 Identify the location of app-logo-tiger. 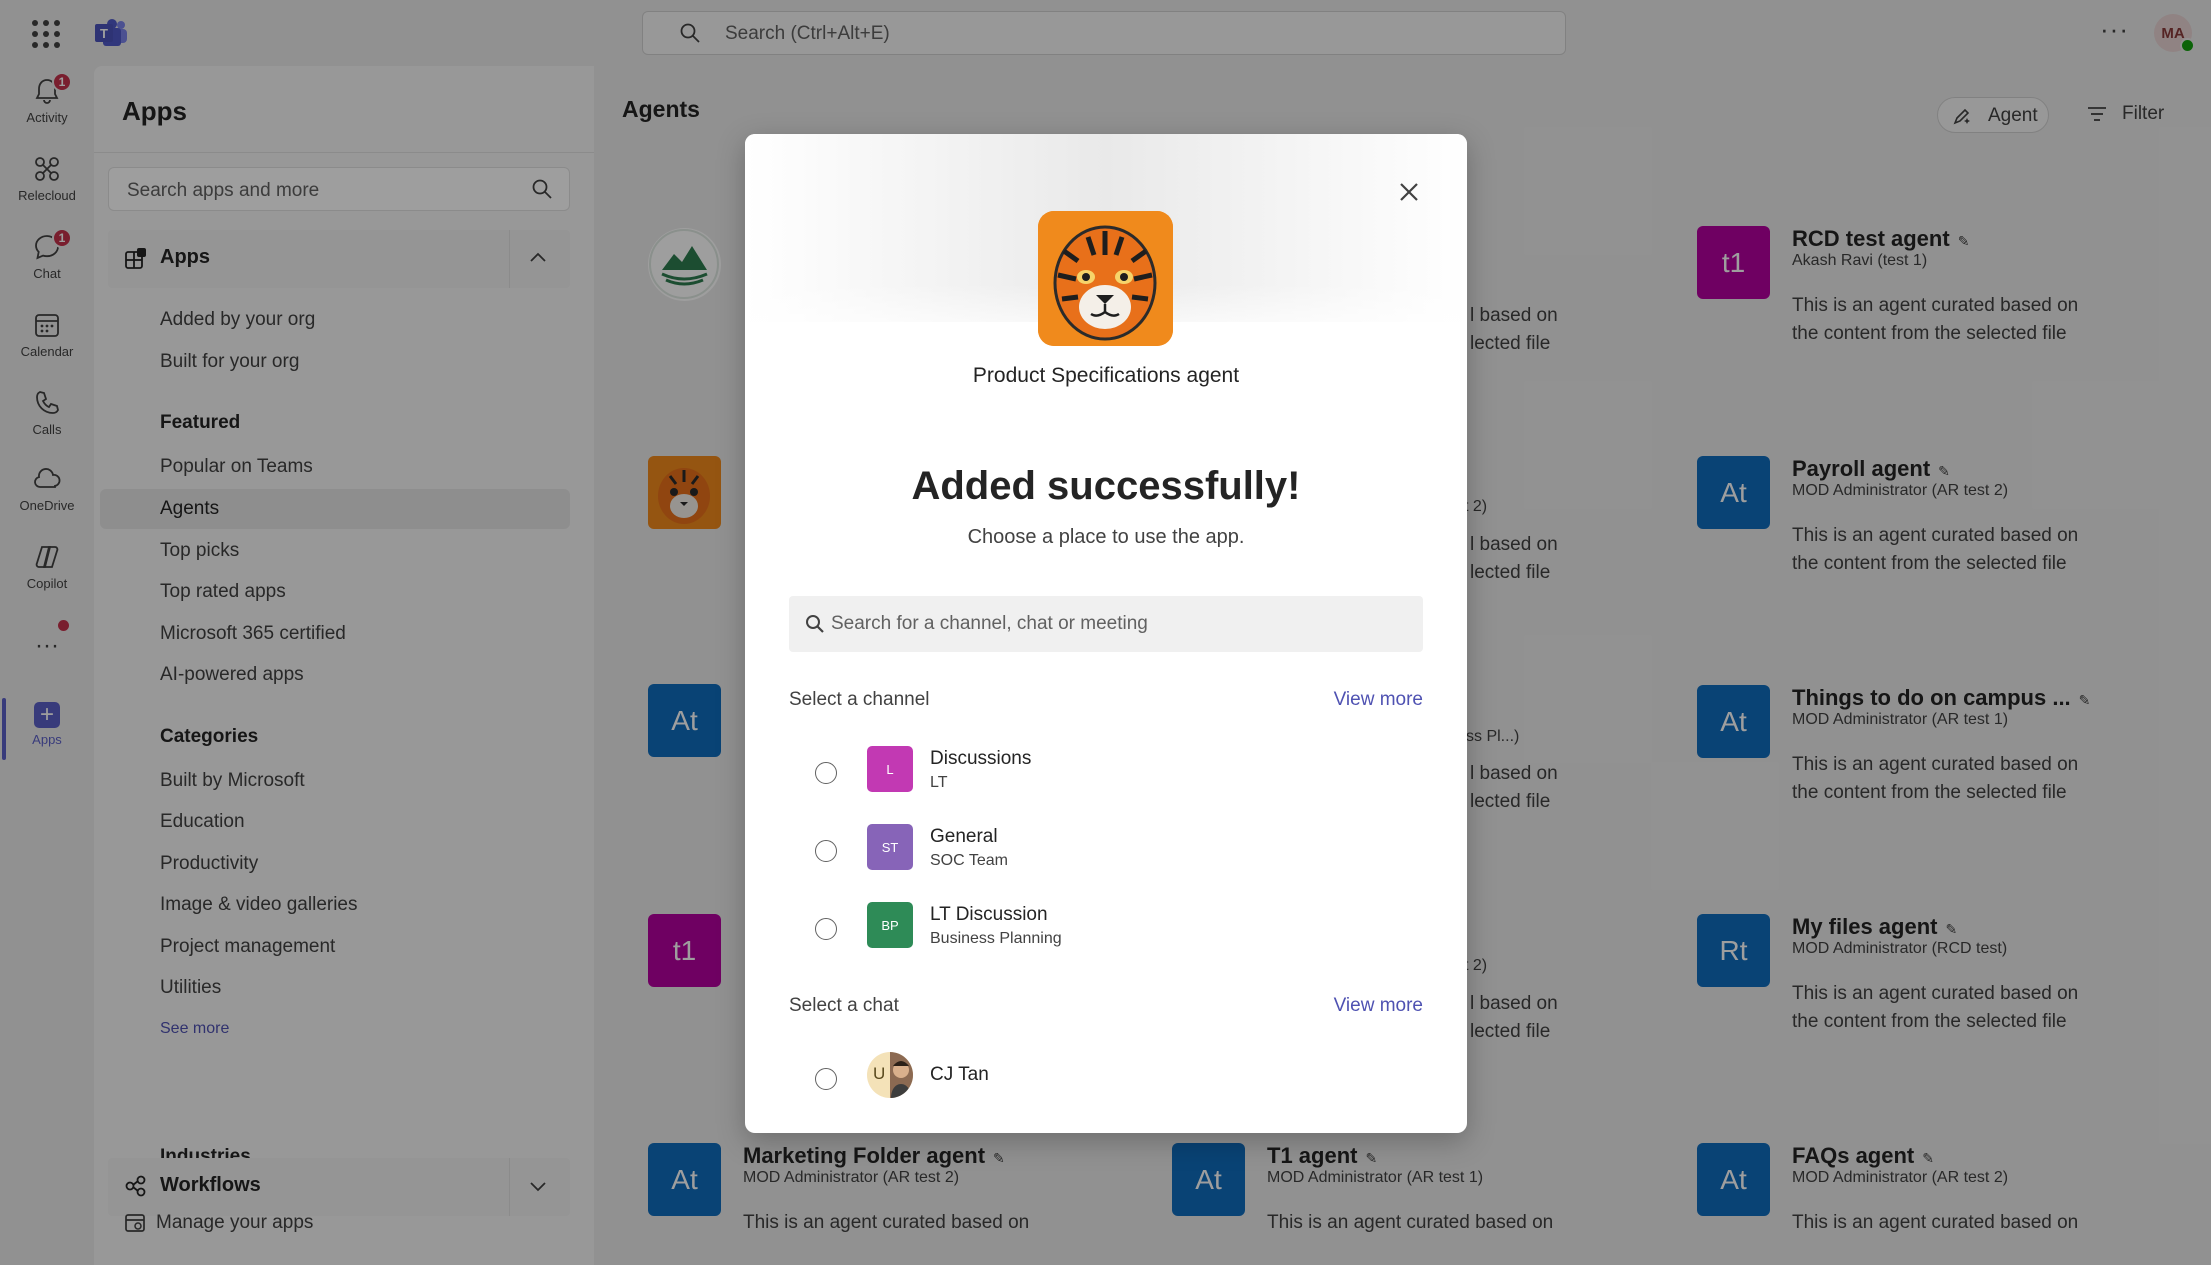
(1105, 278).